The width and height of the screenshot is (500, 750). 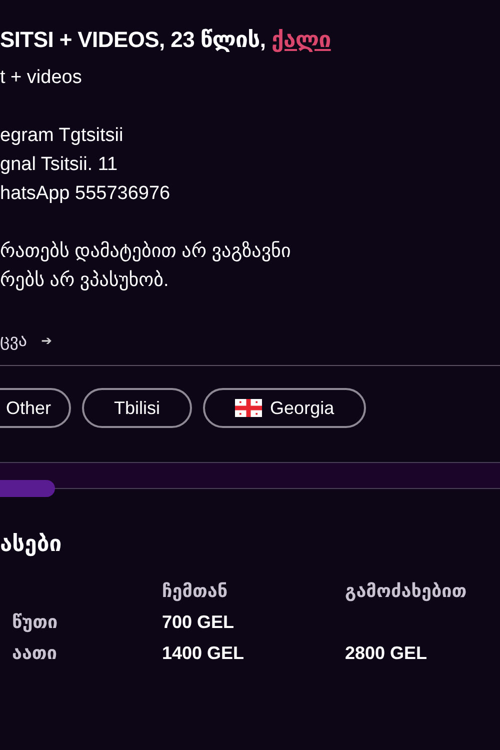 What do you see at coordinates (85, 281) in the screenshot?
I see `description-line: რებს არ ვპასუხობ.` at bounding box center [85, 281].